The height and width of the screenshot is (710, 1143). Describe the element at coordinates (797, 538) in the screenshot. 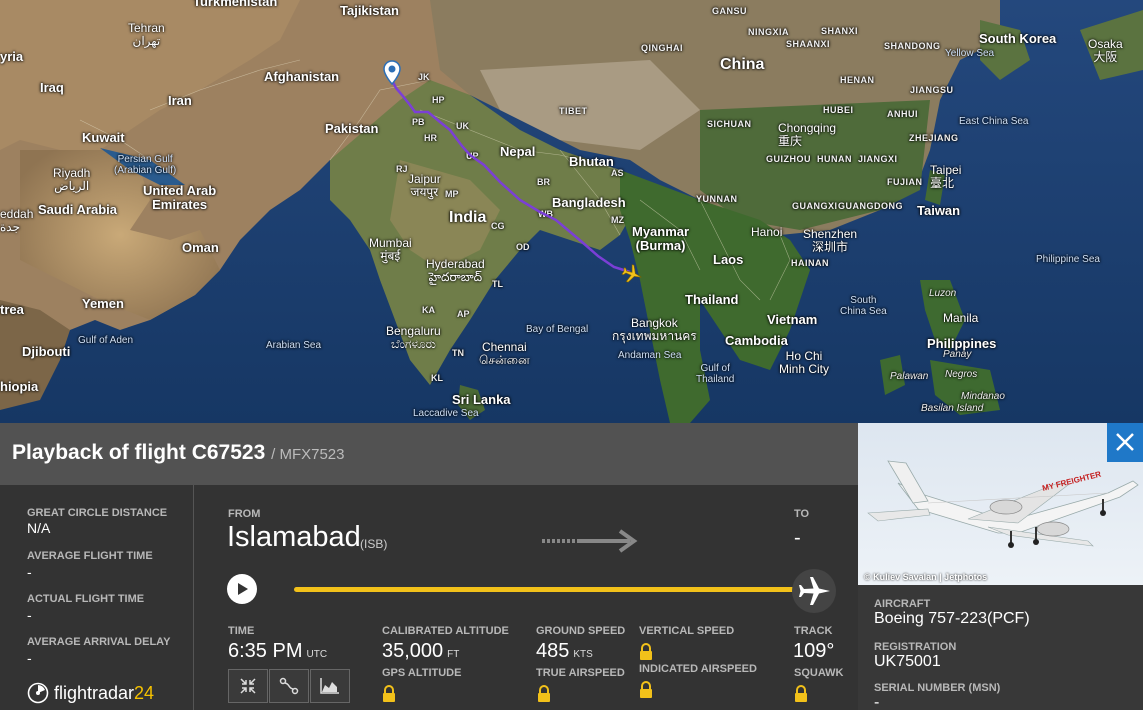

I see `destination-value: -` at that location.